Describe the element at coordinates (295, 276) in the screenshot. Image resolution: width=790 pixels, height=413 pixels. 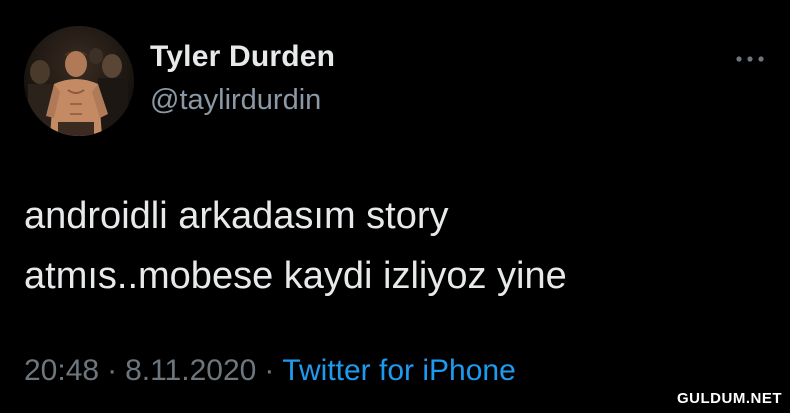
I see `tweet-text-line: atmıs..mobese kaydi izliyoz yine` at that location.